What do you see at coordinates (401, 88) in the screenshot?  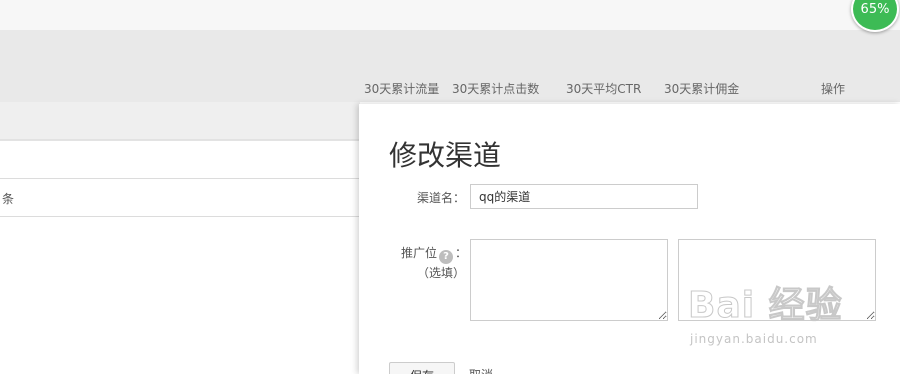 I see `col-header-traffic: 30天累计流量` at bounding box center [401, 88].